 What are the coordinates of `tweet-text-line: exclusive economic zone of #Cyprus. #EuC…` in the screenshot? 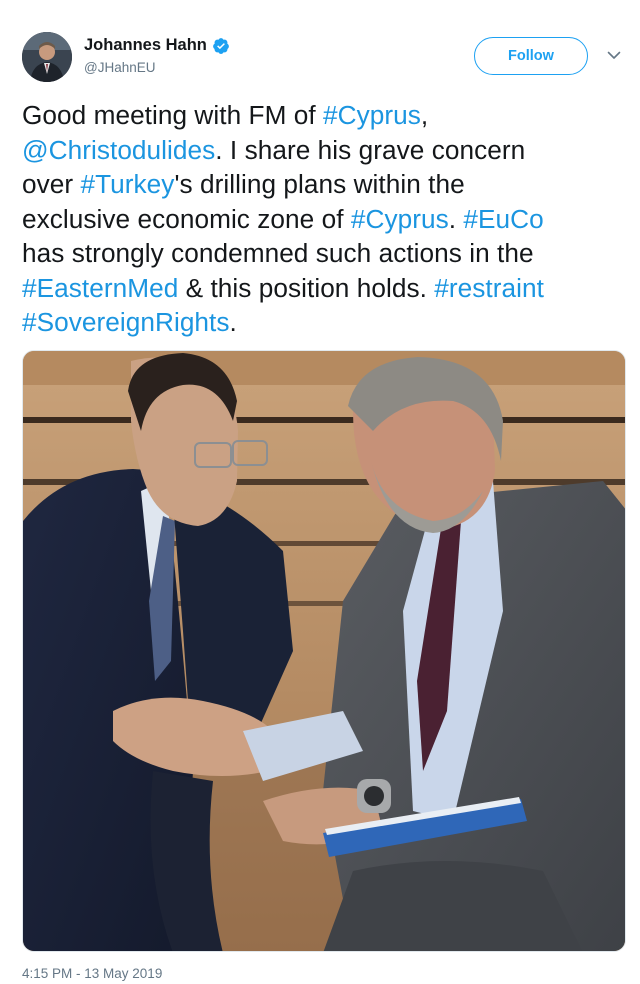 It's located at (324, 219).